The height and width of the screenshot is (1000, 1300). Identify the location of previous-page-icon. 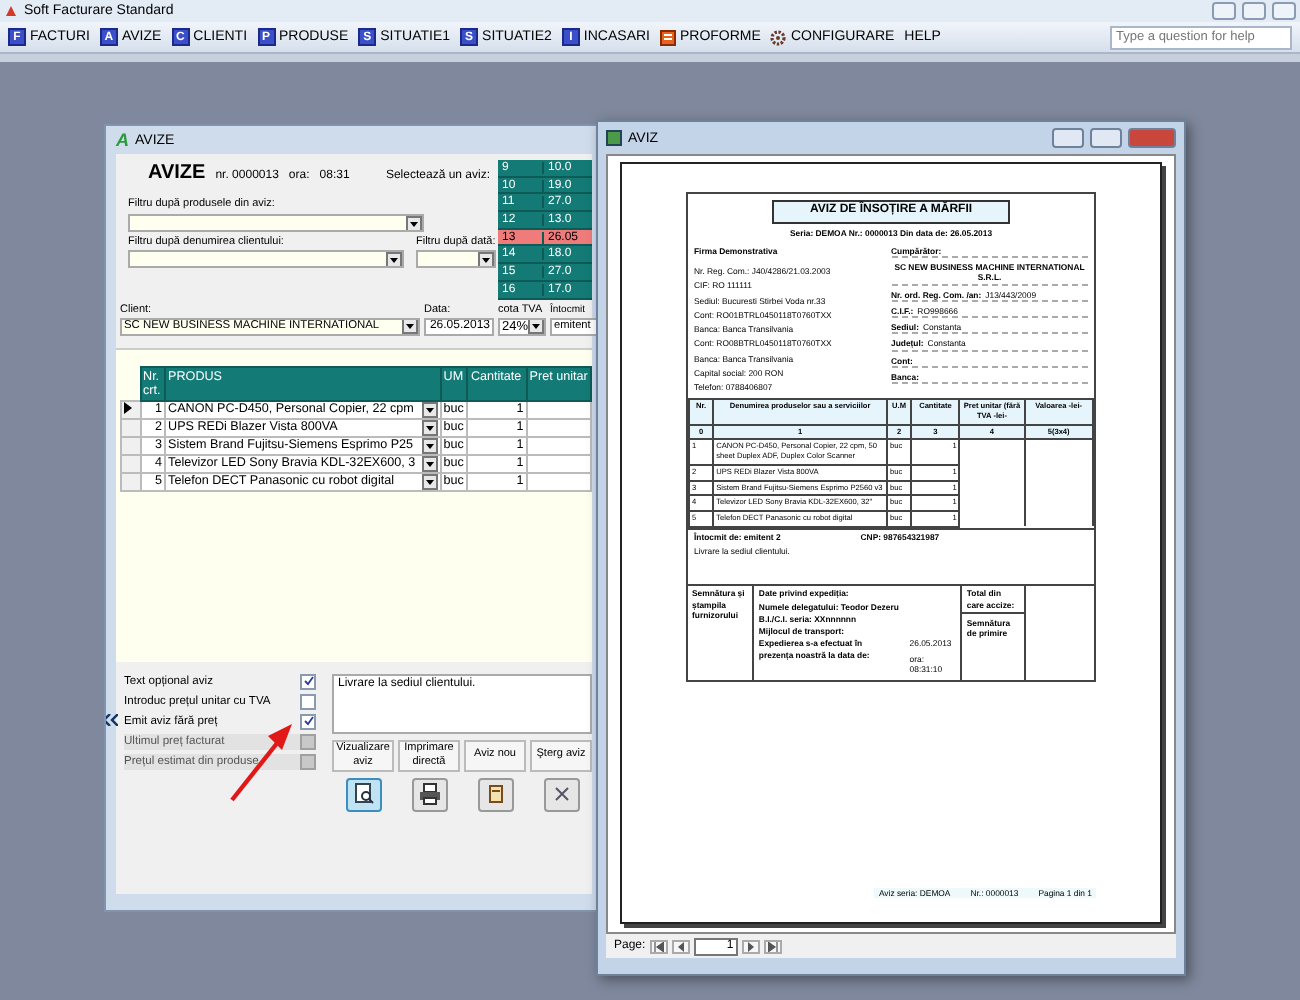
(680, 946).